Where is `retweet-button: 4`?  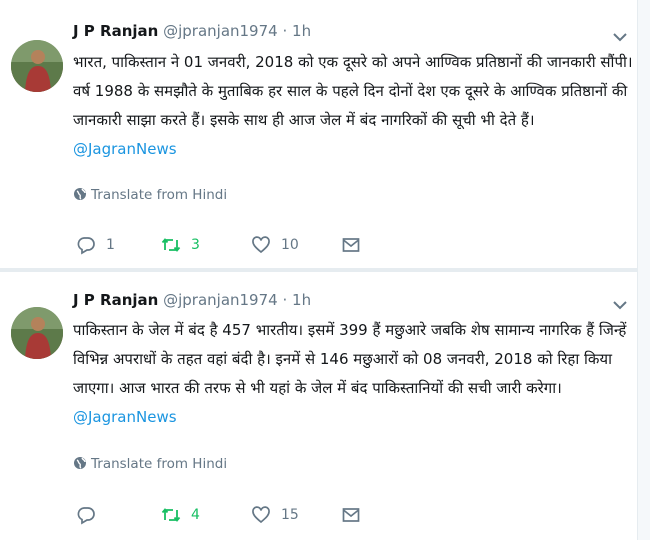
retweet-button: 4 is located at coordinates (180, 515).